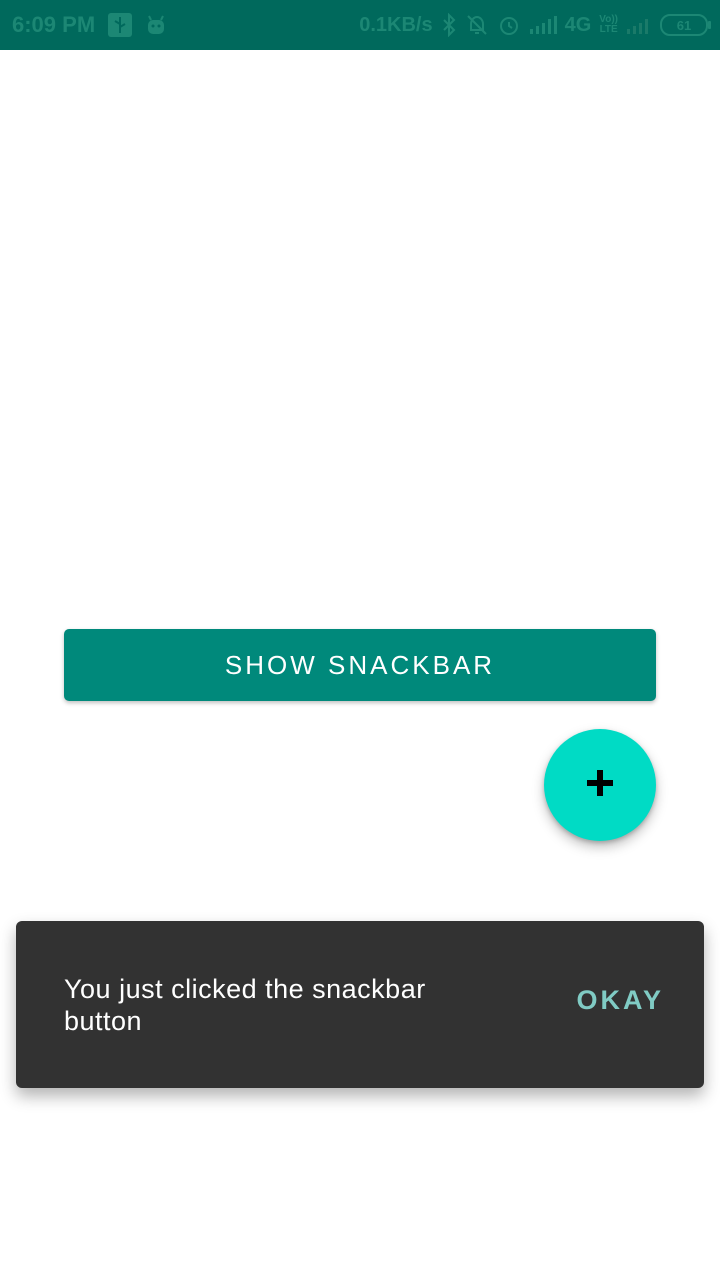  Describe the element at coordinates (685, 25) in the screenshot. I see `battery-icon: 61` at that location.